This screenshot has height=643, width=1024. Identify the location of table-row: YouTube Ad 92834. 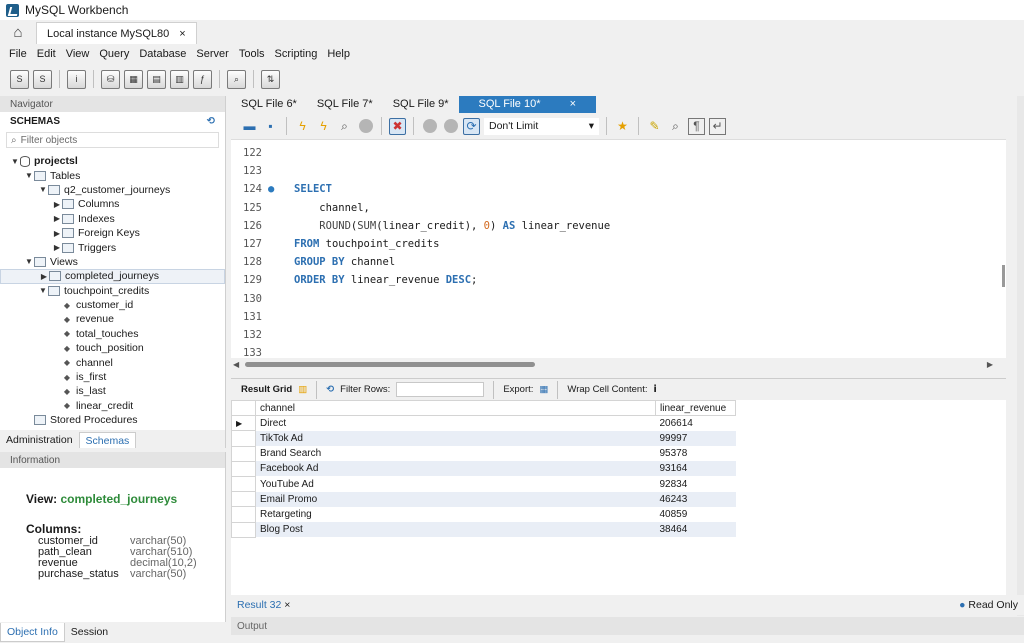
(483, 484).